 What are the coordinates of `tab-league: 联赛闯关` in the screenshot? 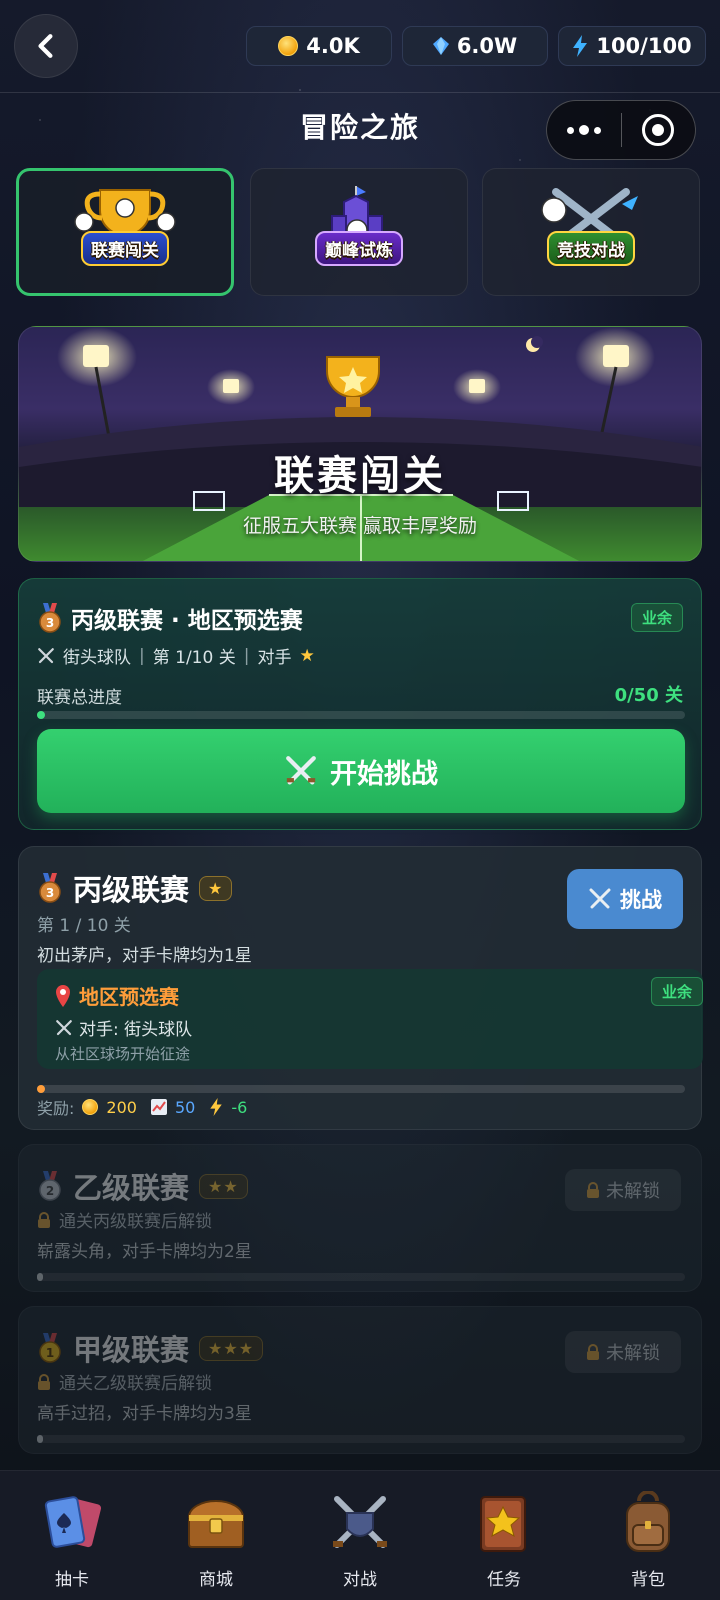 It's located at (125, 232).